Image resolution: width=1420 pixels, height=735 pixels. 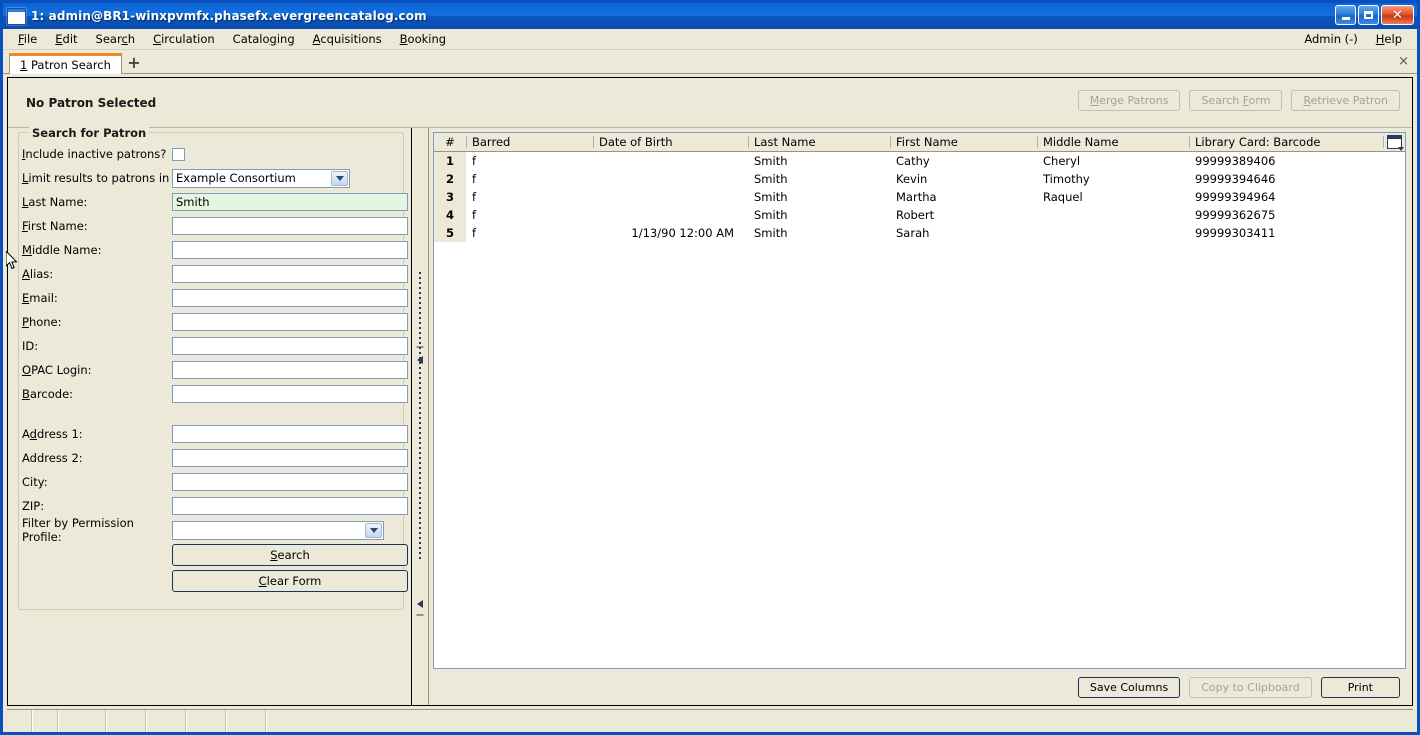 I want to click on label-first-name: First Name:, so click(x=55, y=226).